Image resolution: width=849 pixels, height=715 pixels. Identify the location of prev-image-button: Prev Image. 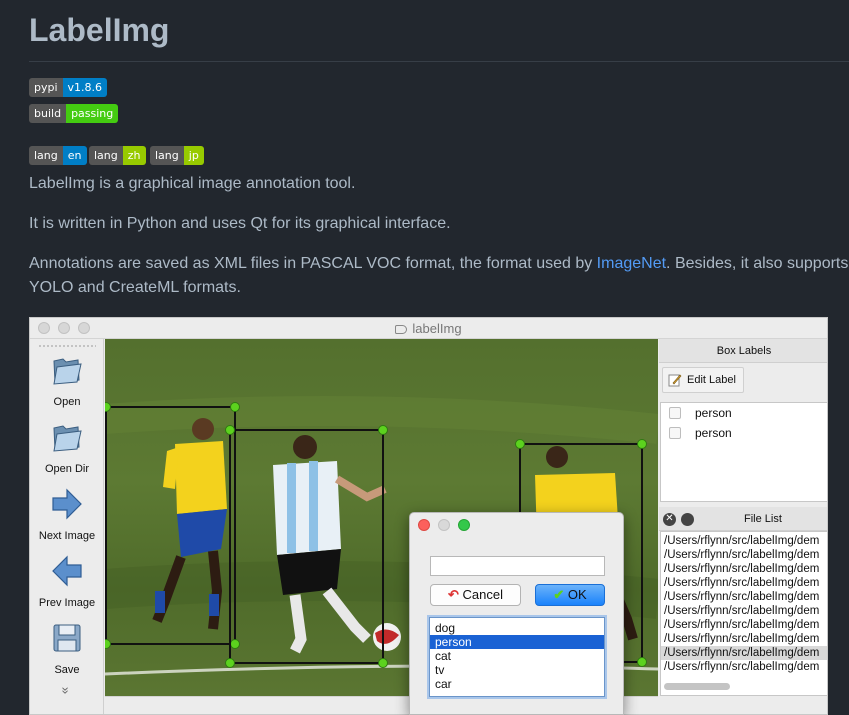
(67, 581).